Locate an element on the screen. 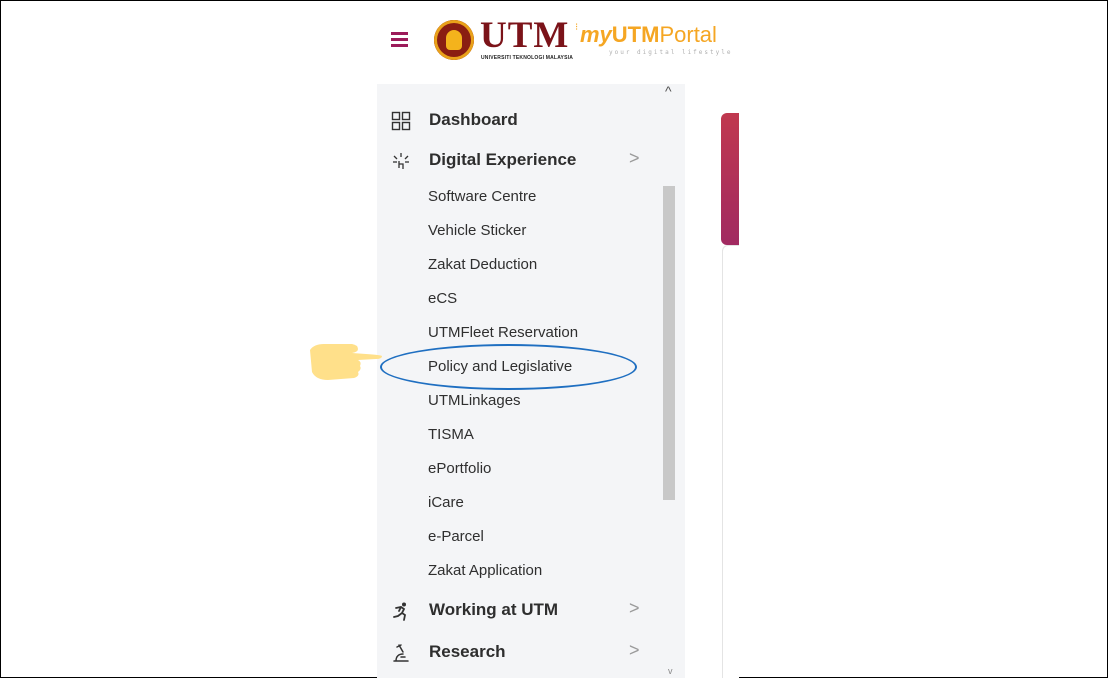 The width and height of the screenshot is (1108, 678). sidebar-item-label: Working at UTM is located at coordinates (494, 609).